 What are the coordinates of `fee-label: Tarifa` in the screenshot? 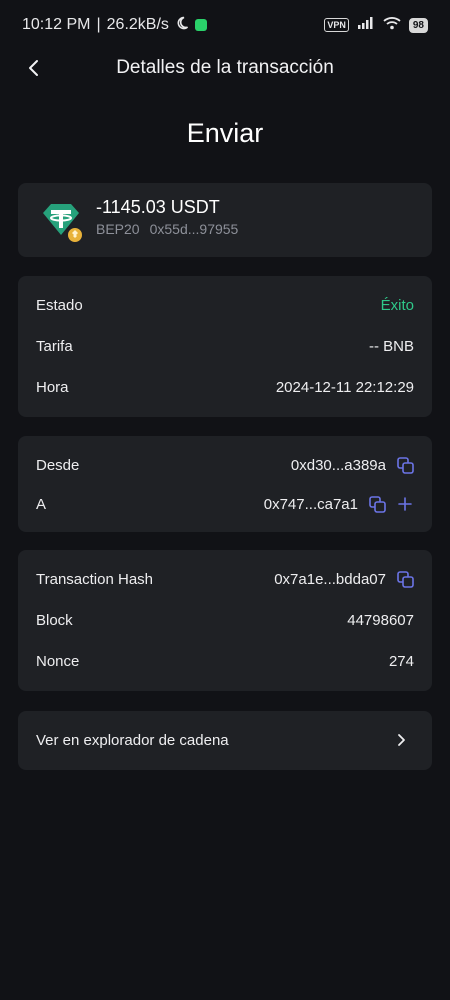 It's located at (54, 346).